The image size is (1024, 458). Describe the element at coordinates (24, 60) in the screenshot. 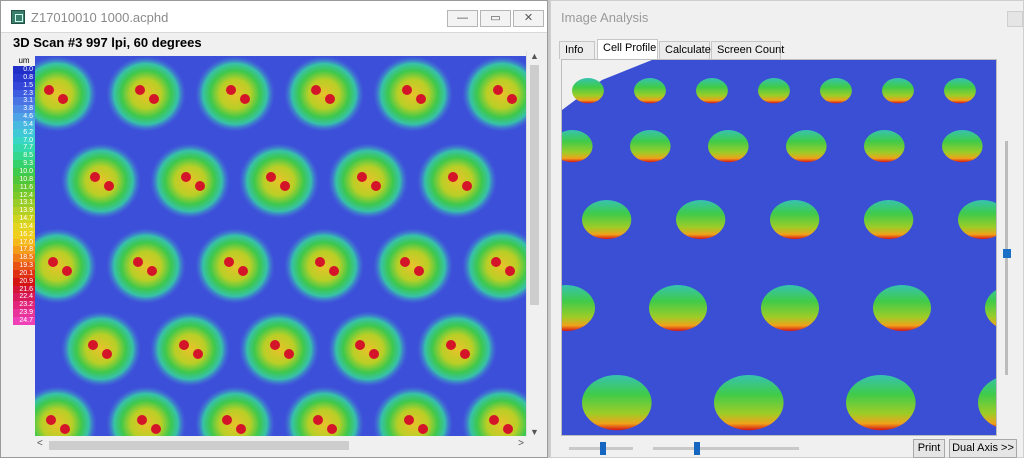

I see `legend-unit: um` at that location.